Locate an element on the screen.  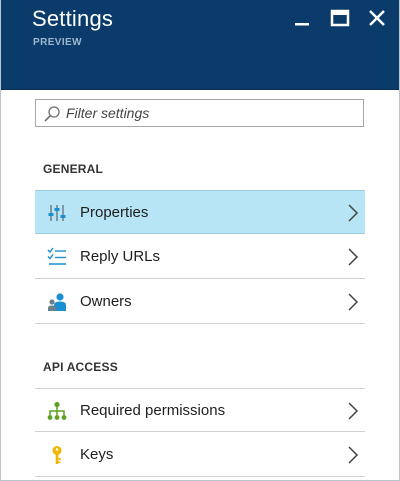
settings-item-label: Required permissions is located at coordinates (153, 410).